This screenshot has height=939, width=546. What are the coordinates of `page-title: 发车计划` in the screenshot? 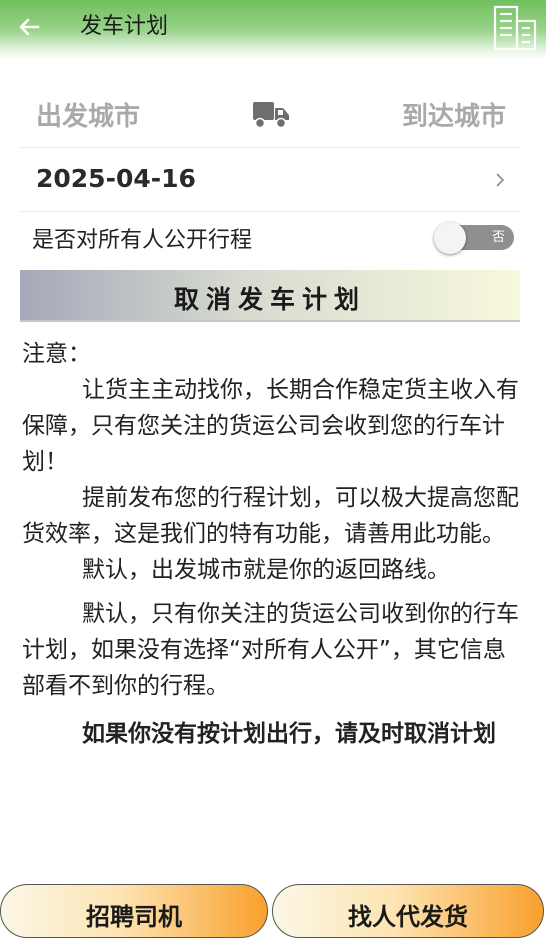 It's located at (124, 26).